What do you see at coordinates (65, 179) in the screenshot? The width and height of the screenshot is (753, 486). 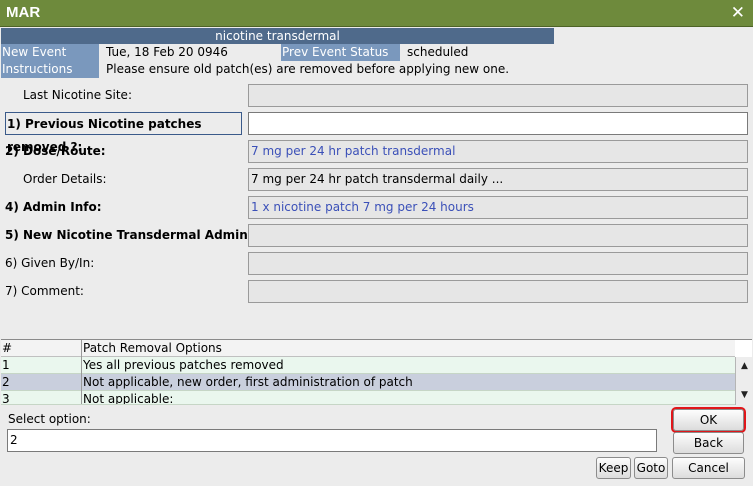 I see `order-details-label: Order Details:` at bounding box center [65, 179].